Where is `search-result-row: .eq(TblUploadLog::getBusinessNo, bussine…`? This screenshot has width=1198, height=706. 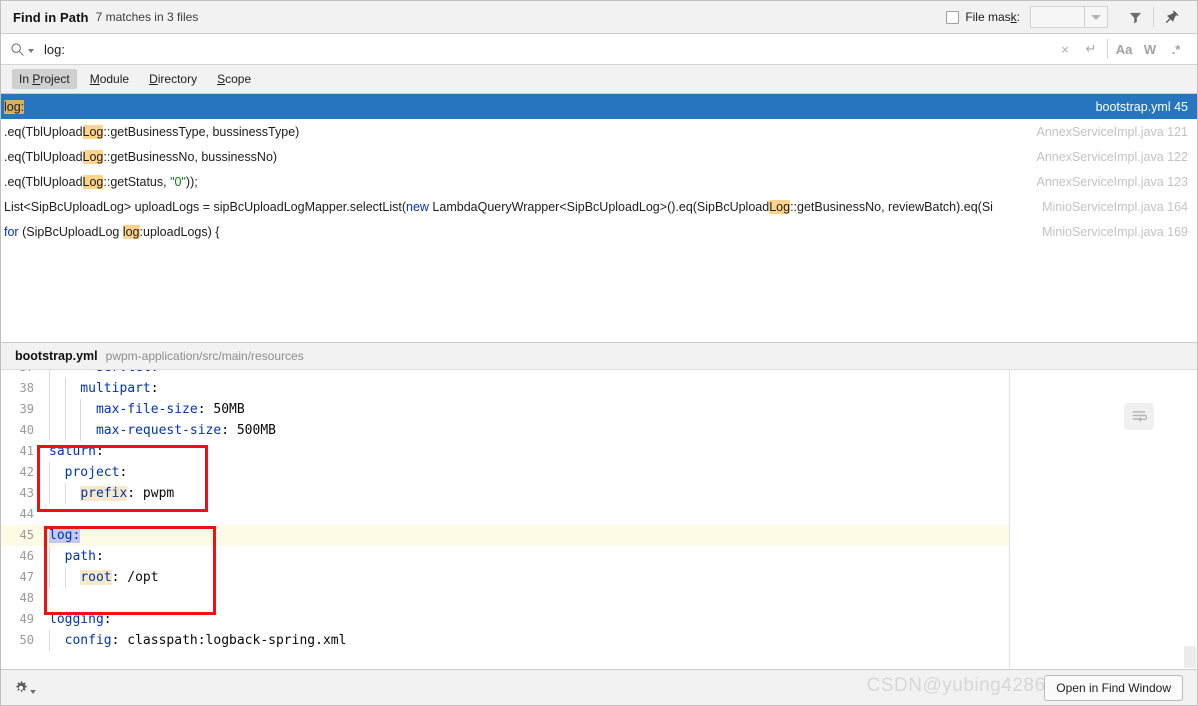
search-result-row: .eq(TblUploadLog::getBusinessNo, bussine… is located at coordinates (599, 156).